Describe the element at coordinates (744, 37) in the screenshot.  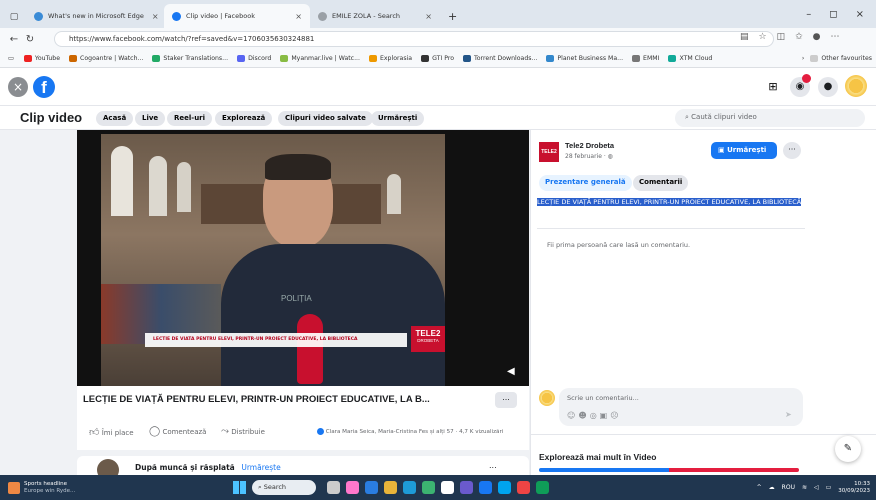
I see `reader-icon: ▤` at that location.